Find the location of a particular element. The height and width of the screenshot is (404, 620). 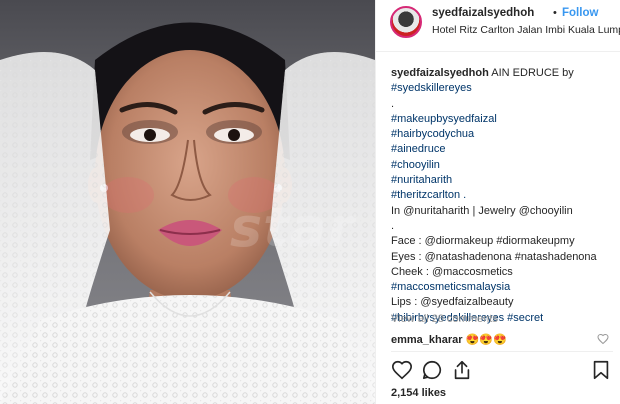

comment-heart-icon is located at coordinates (603, 339).